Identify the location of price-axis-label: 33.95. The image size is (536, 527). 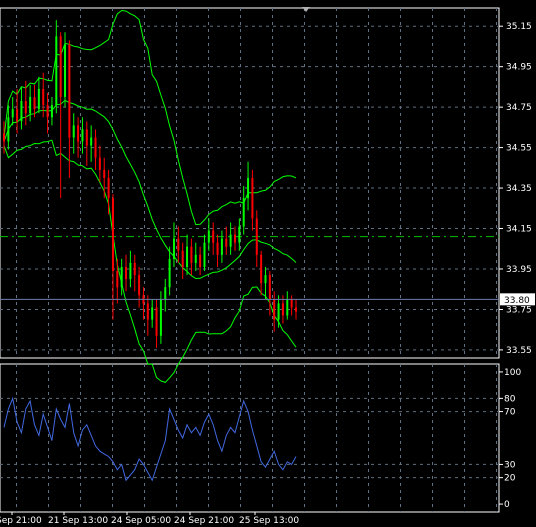
(519, 270).